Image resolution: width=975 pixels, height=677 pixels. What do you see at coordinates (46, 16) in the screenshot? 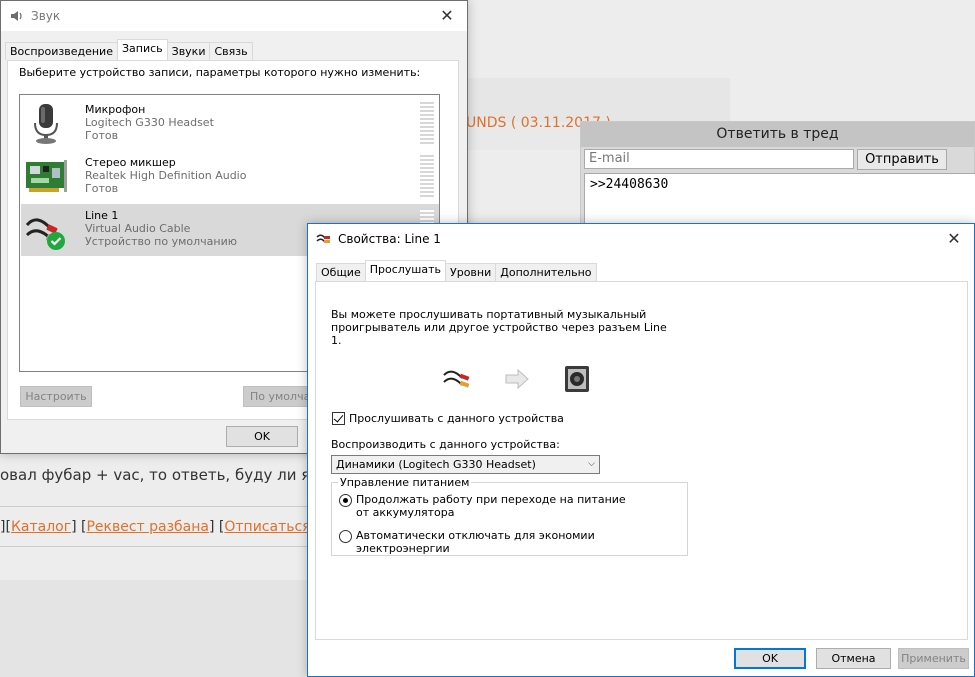
I see `window-title: Звук` at bounding box center [46, 16].